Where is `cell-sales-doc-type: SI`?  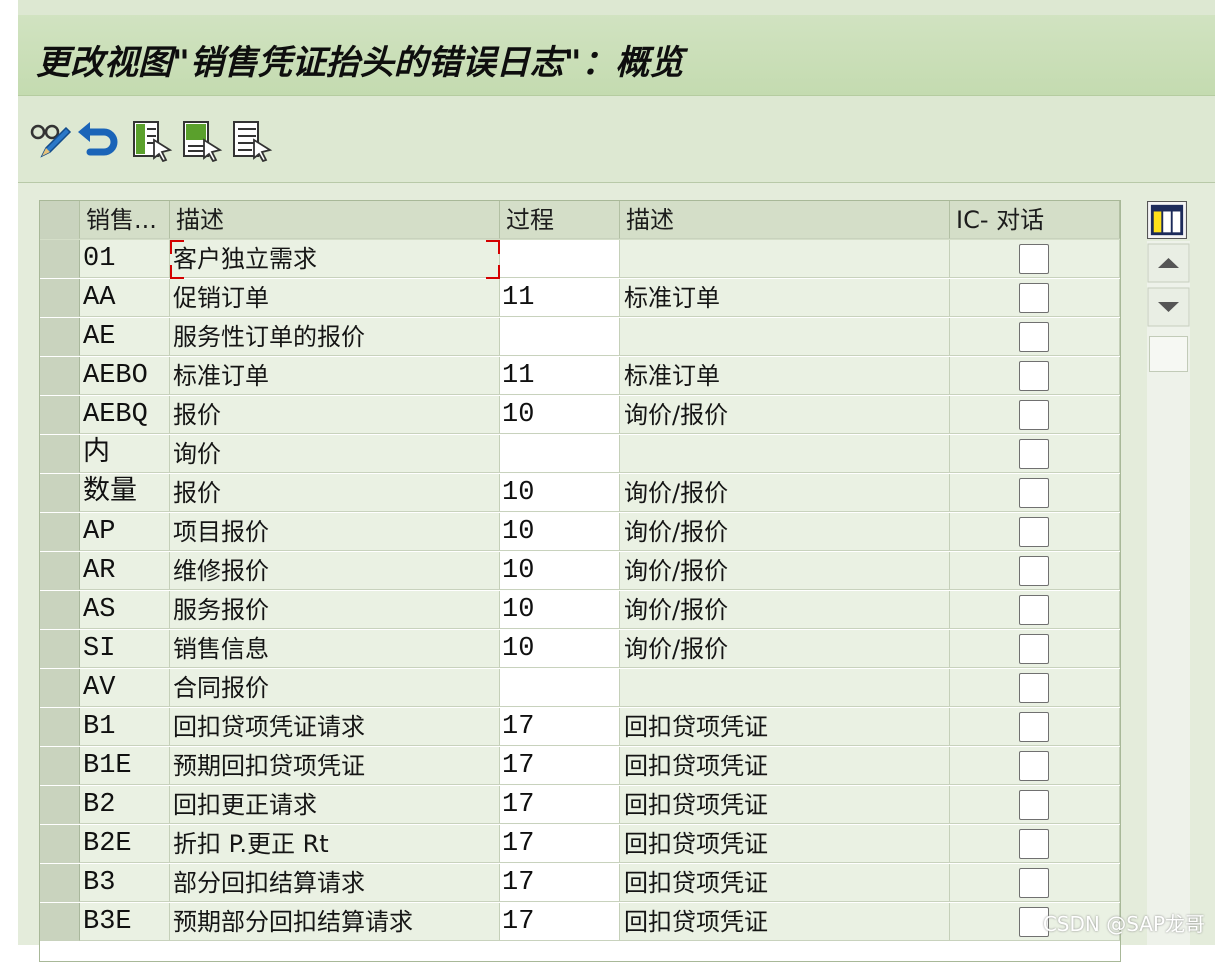 cell-sales-doc-type: SI is located at coordinates (125, 649).